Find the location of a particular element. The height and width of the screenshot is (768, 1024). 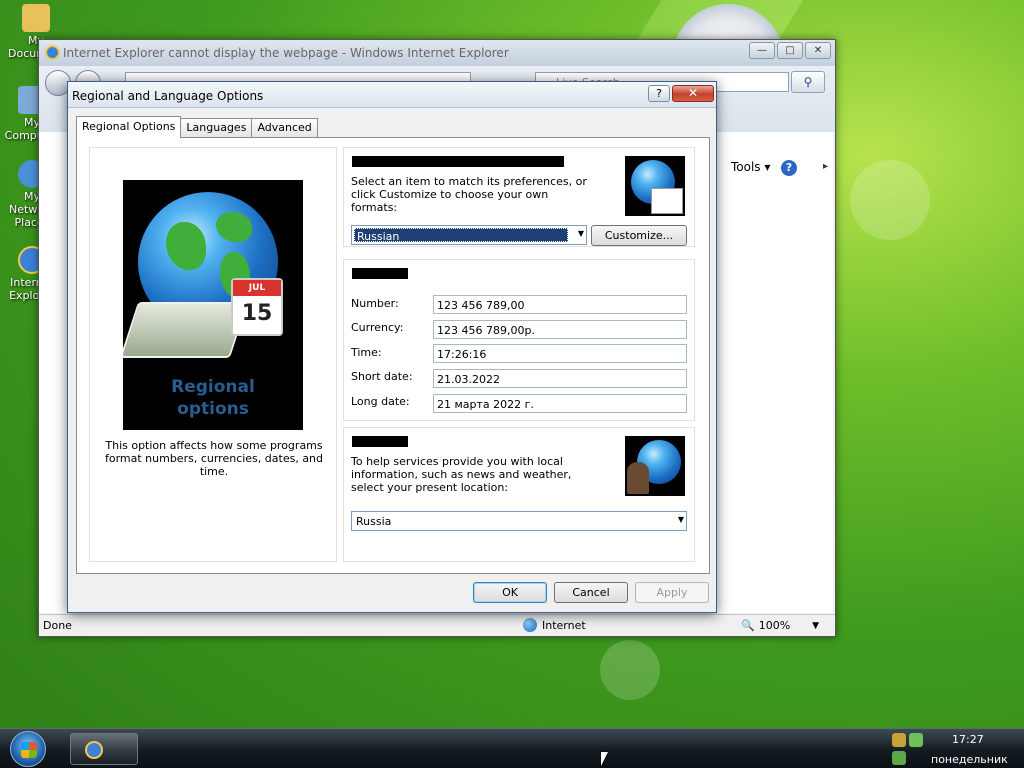

money-icon is located at coordinates (186, 330).